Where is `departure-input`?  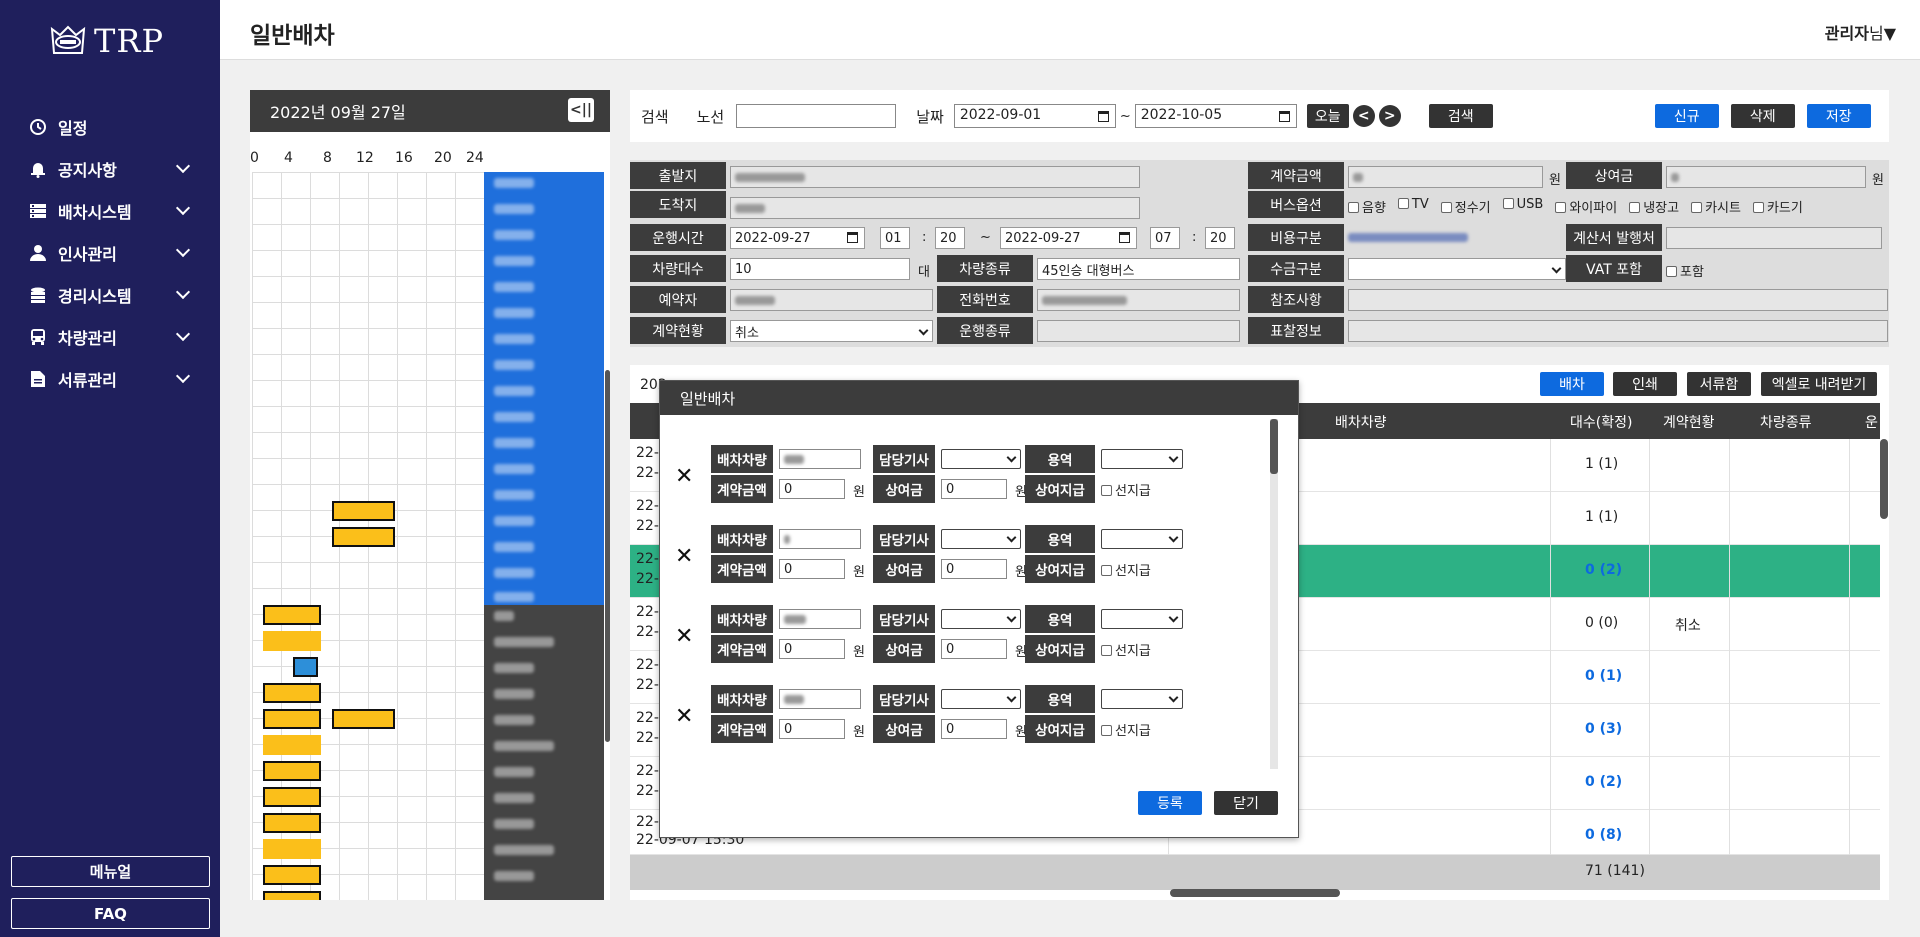 departure-input is located at coordinates (935, 177).